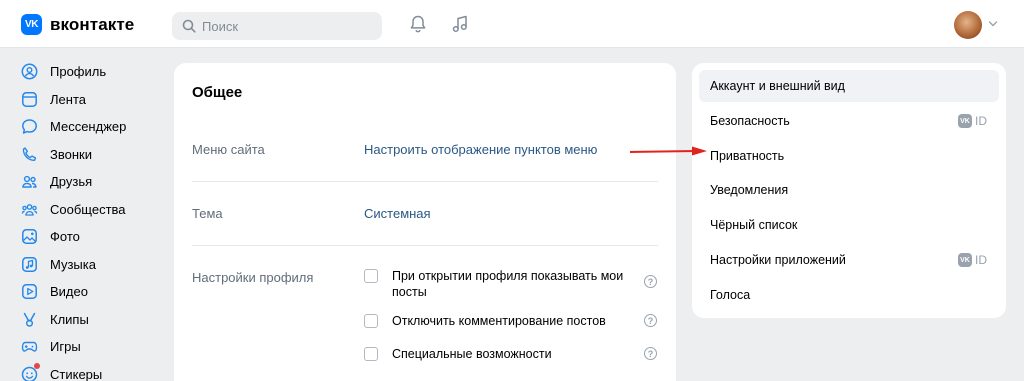 The width and height of the screenshot is (1024, 381). Describe the element at coordinates (849, 295) in the screenshot. I see `menu-item-votes: Голоса` at that location.